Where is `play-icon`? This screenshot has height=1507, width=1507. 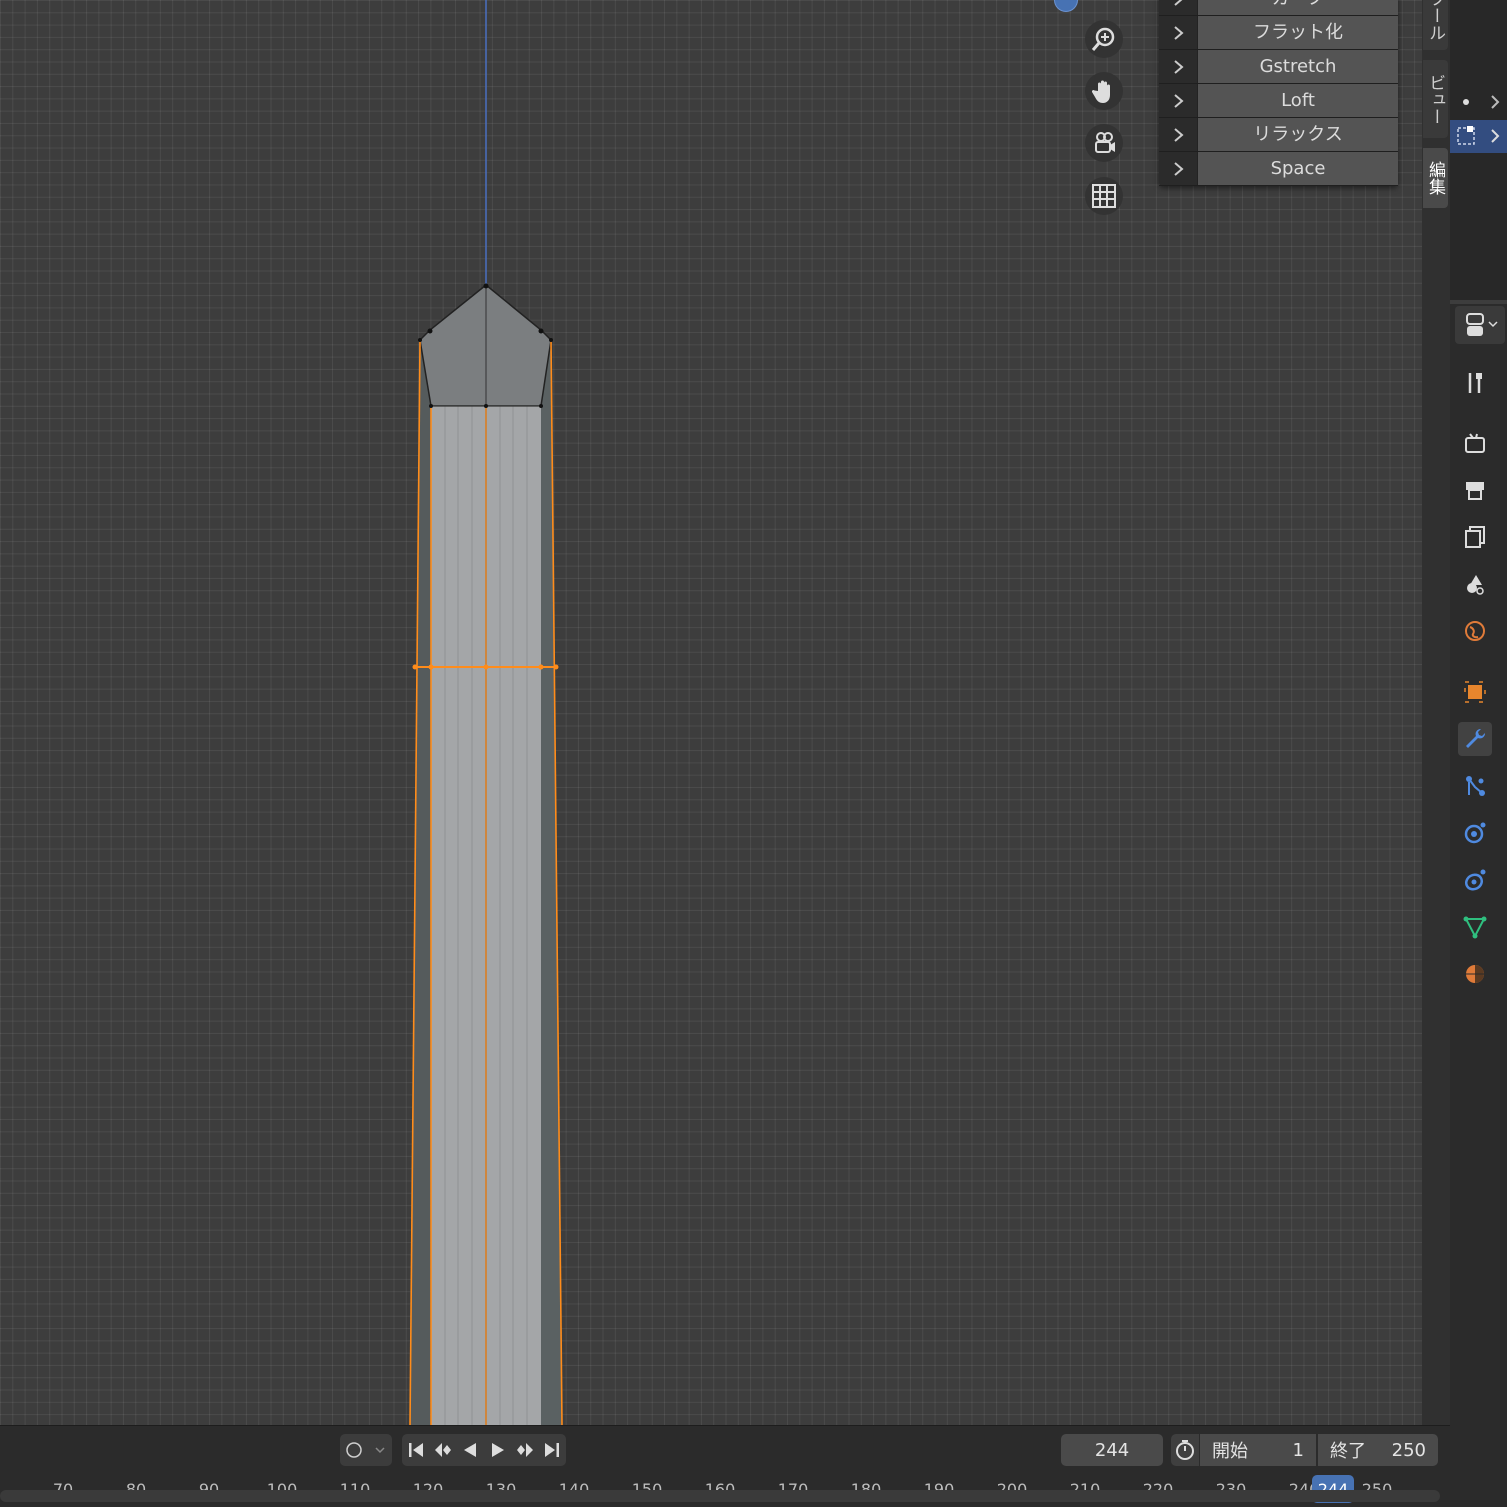 play-icon is located at coordinates (497, 1450).